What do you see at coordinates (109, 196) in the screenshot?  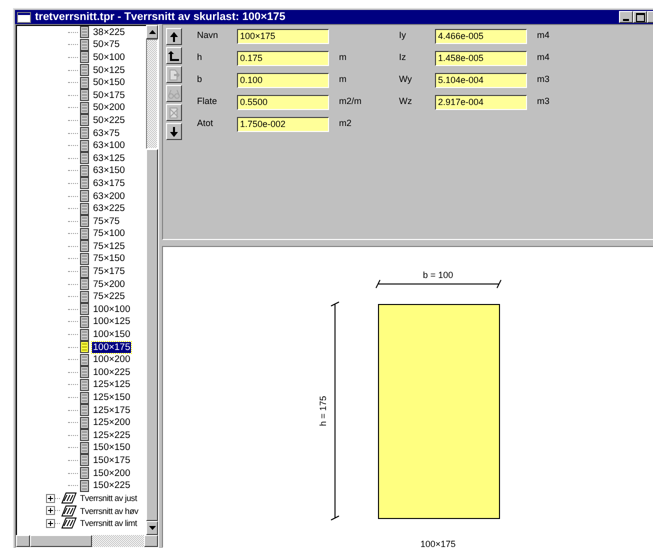 I see `tree-item: 63×200` at bounding box center [109, 196].